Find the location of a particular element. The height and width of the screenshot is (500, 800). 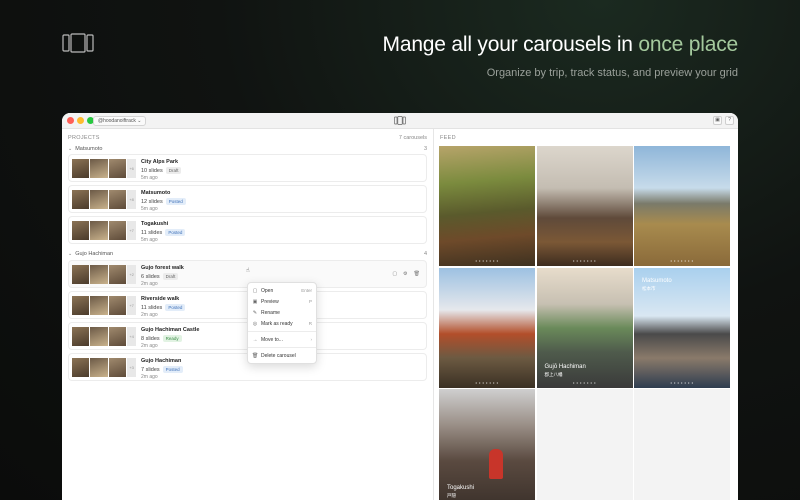

settings-icon: ⚙ is located at coordinates (405, 274).